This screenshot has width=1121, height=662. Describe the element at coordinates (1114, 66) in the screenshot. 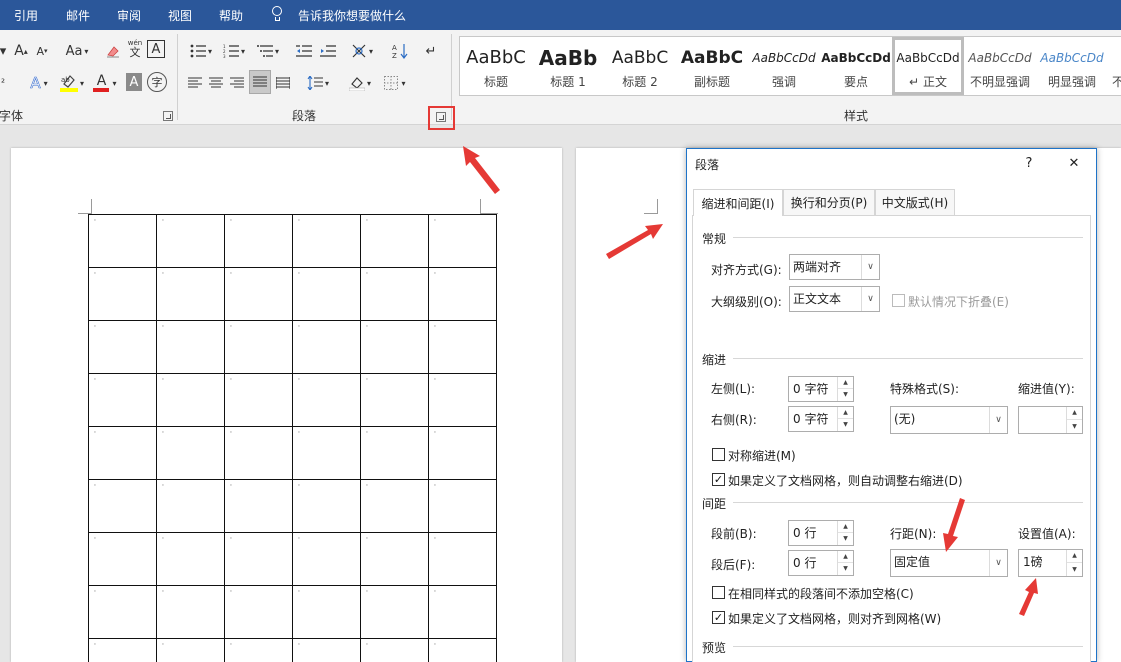

I see `style-more: 不` at that location.